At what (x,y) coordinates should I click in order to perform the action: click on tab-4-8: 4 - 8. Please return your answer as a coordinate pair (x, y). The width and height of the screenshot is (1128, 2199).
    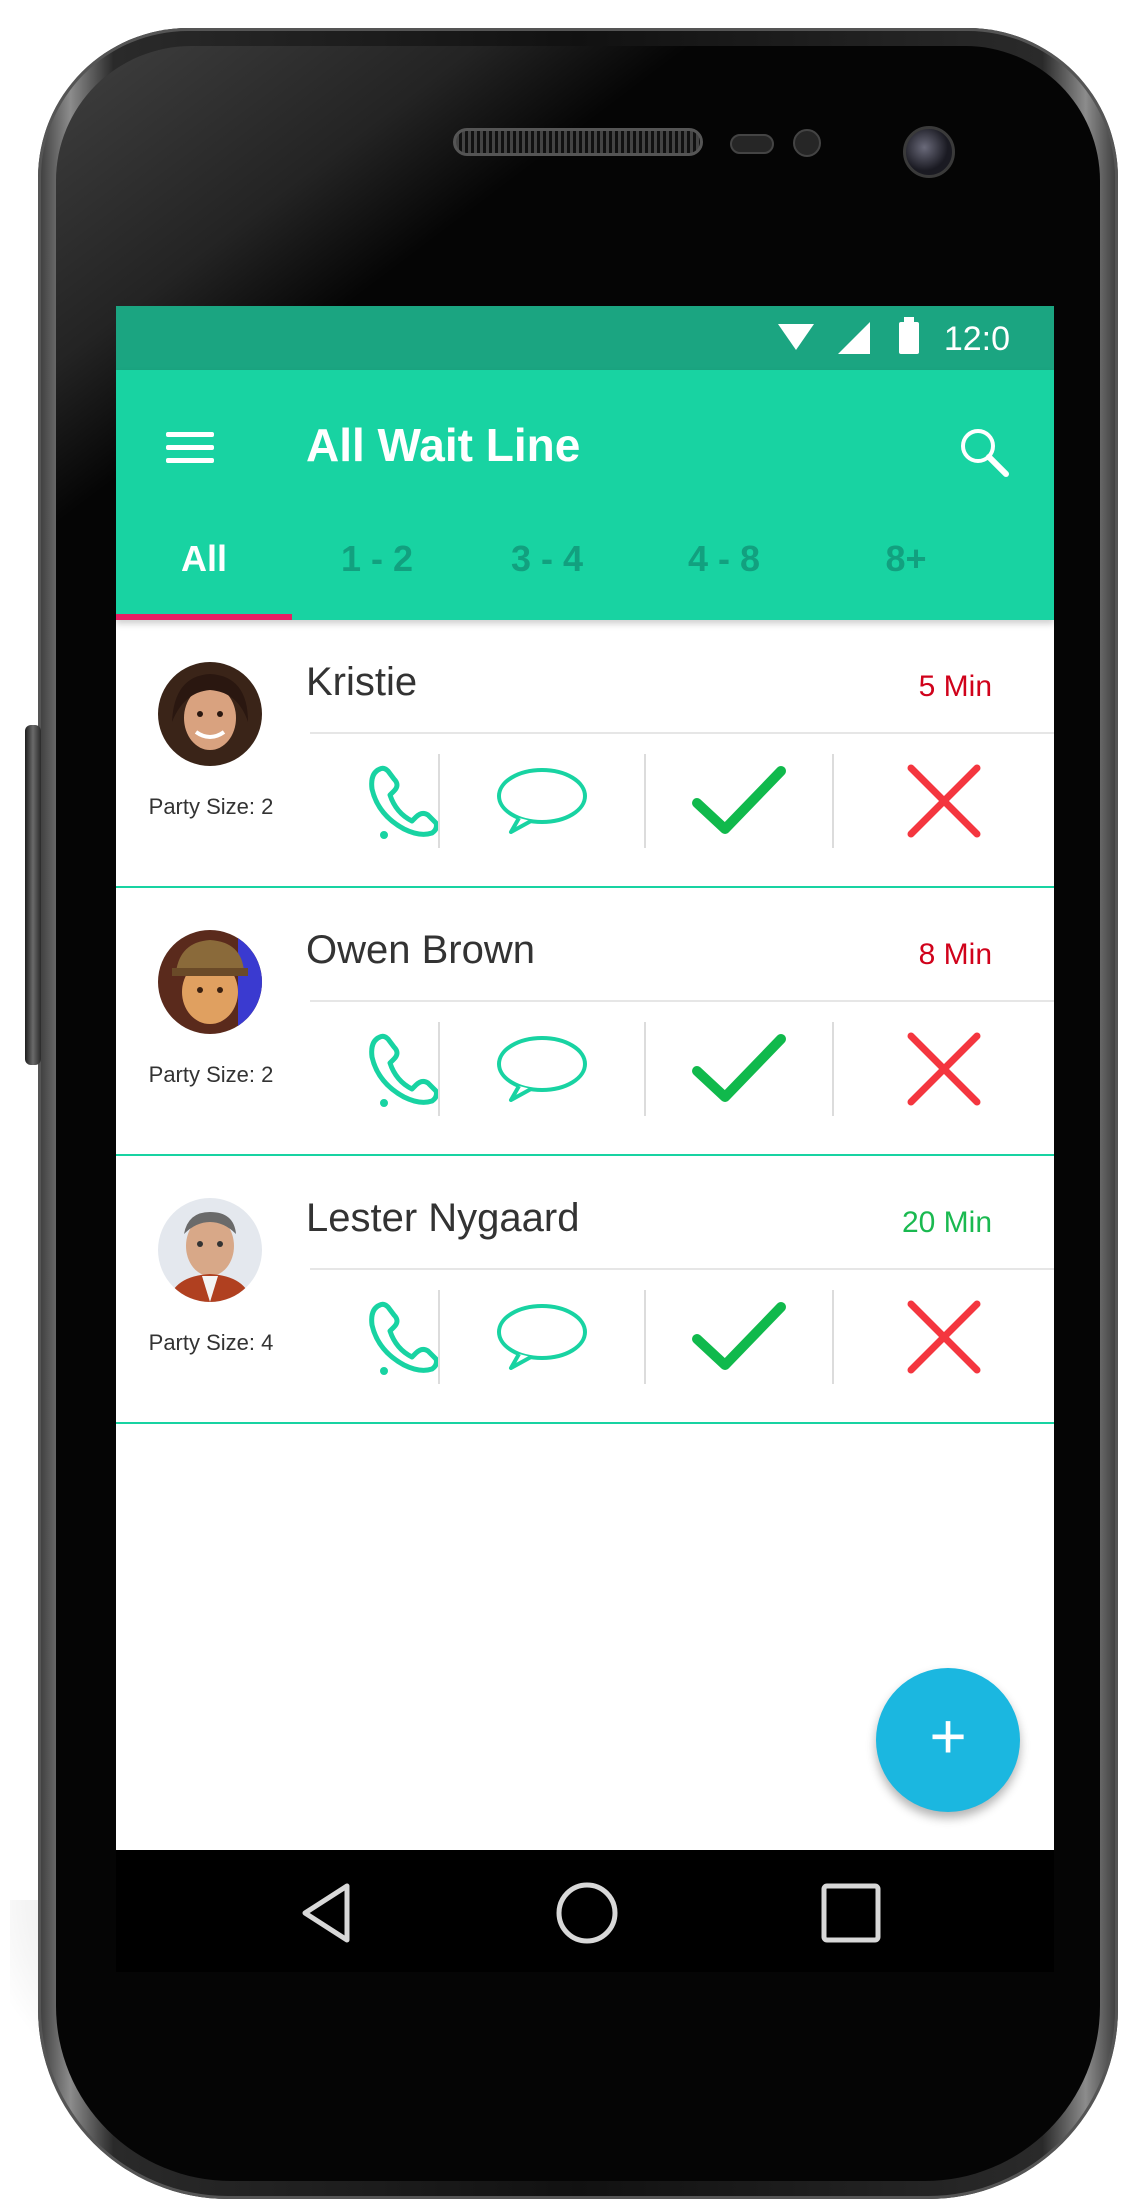
    Looking at the image, I should click on (724, 565).